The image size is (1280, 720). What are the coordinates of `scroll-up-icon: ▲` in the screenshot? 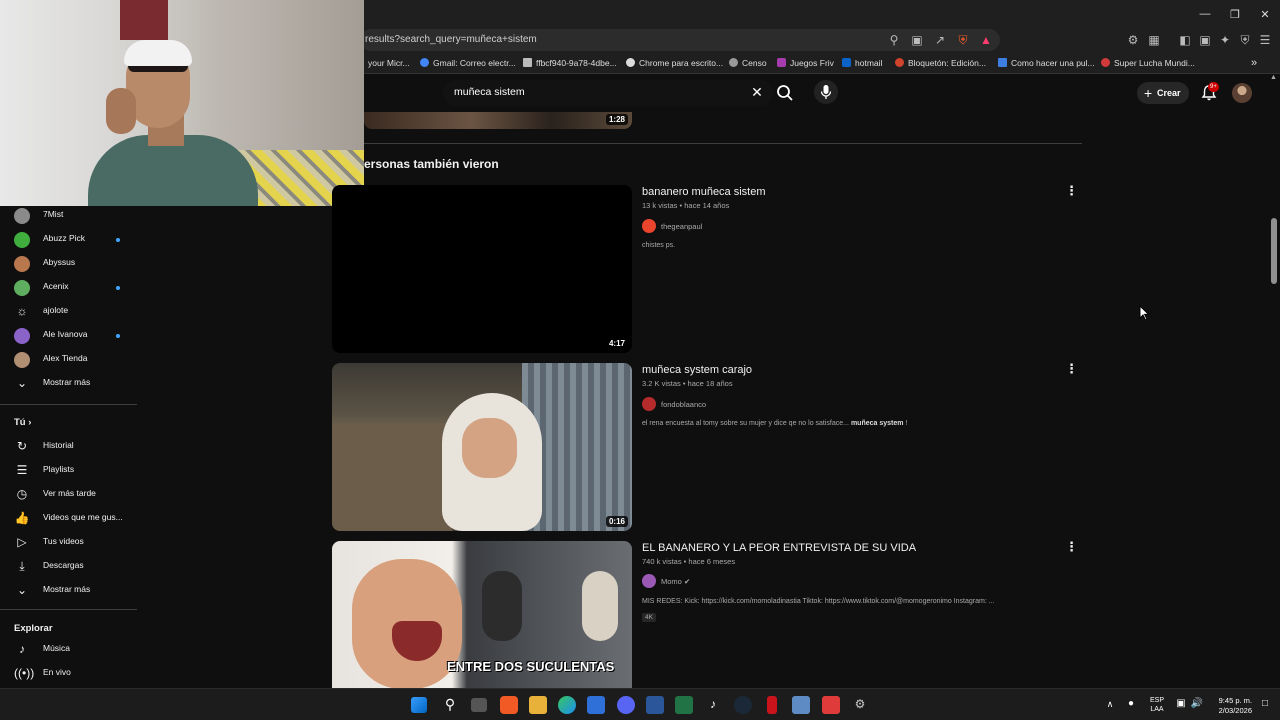 It's located at (1273, 77).